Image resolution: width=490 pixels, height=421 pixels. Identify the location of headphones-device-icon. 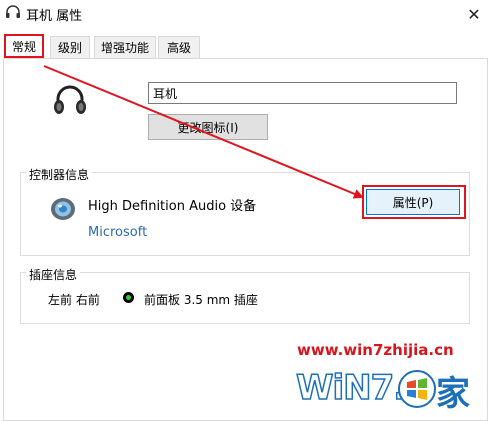
(70, 100).